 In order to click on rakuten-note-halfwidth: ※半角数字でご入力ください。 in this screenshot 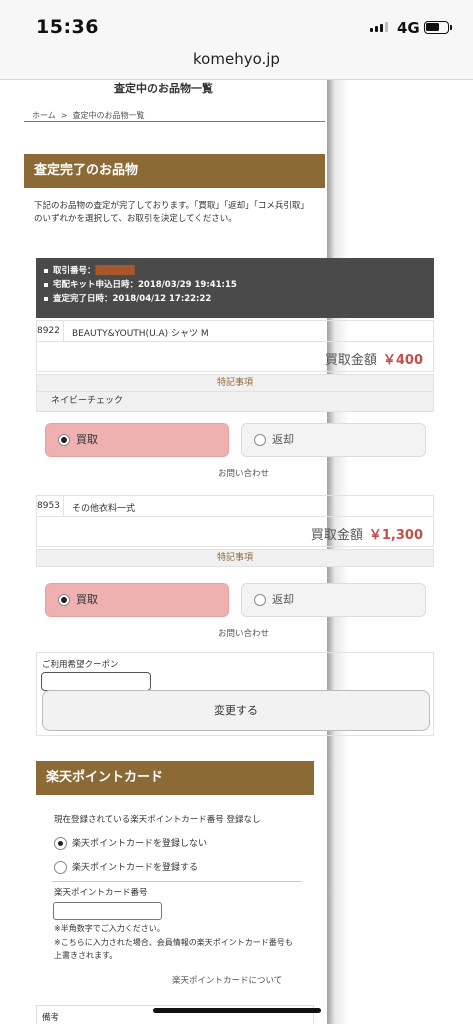, I will do `click(109, 928)`.